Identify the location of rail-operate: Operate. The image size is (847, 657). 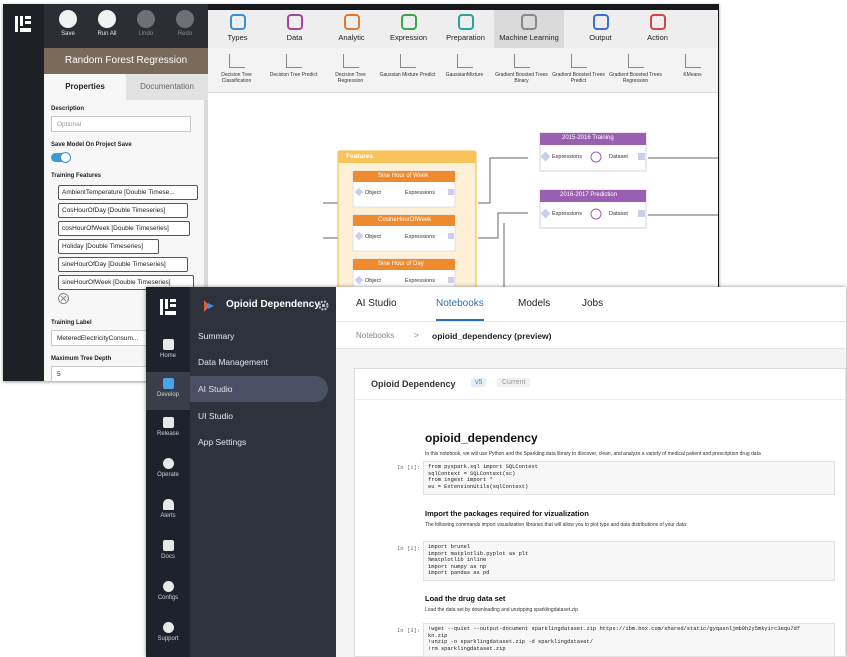
(168, 468).